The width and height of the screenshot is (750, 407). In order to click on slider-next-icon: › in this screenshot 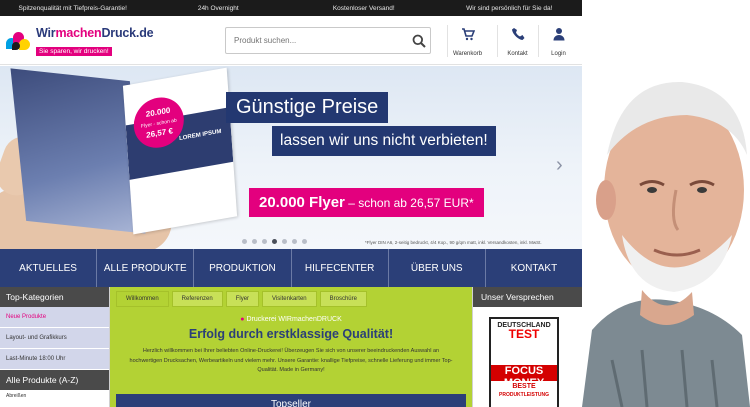, I will do `click(559, 165)`.